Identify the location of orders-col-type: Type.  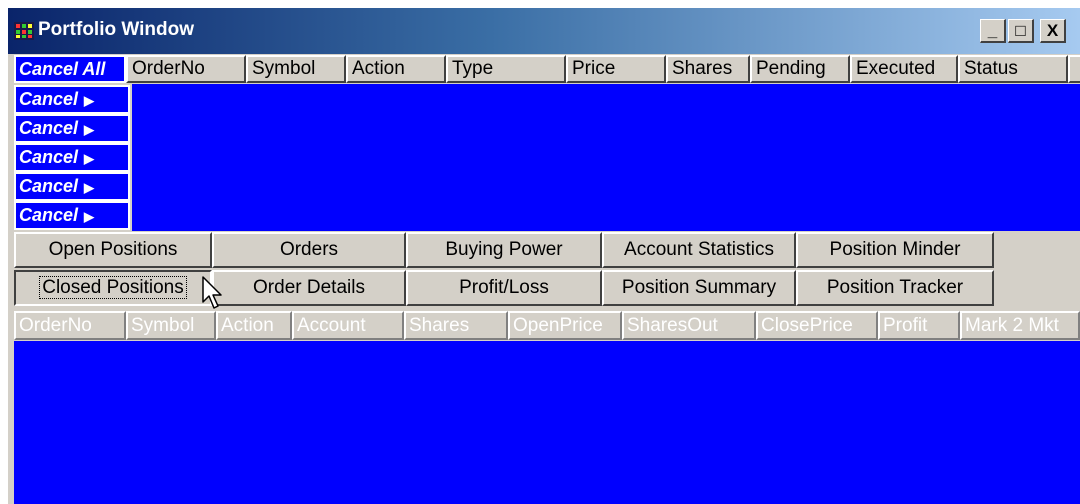
(506, 69).